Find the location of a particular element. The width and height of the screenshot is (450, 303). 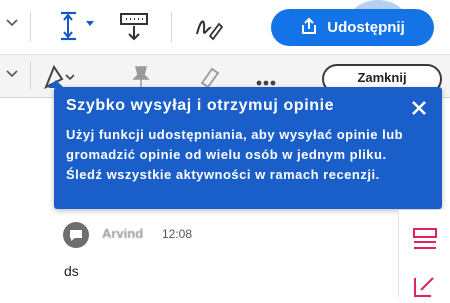

edit-icon is located at coordinates (425, 288).